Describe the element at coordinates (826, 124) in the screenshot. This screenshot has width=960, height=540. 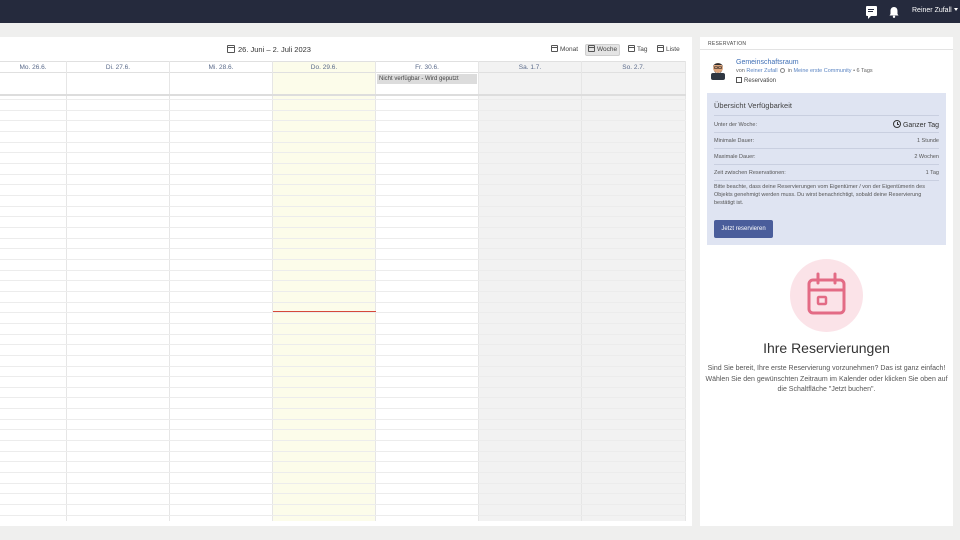
I see `availability-row: Unter der Woche: Ganzer Tag` at that location.